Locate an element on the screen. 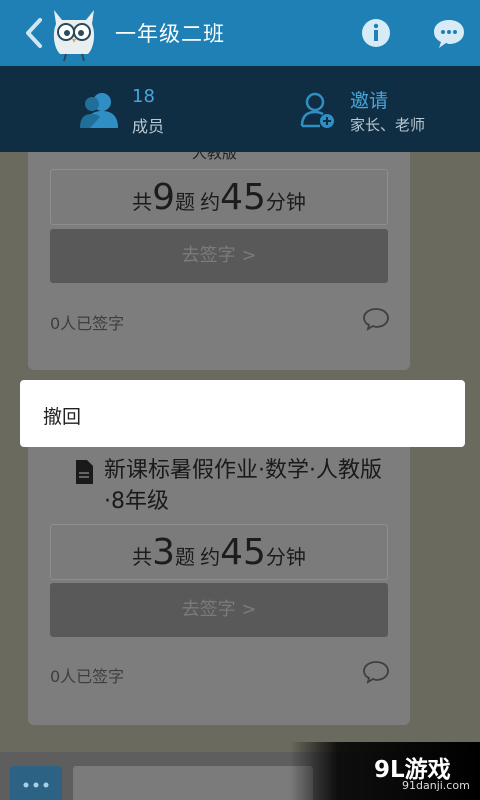  more-button is located at coordinates (36, 783).